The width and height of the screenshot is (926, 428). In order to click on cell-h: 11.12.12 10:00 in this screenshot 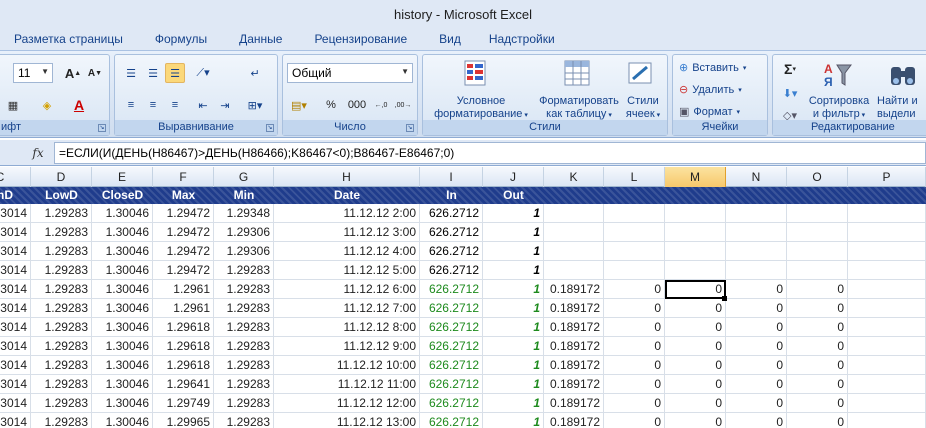, I will do `click(347, 365)`.